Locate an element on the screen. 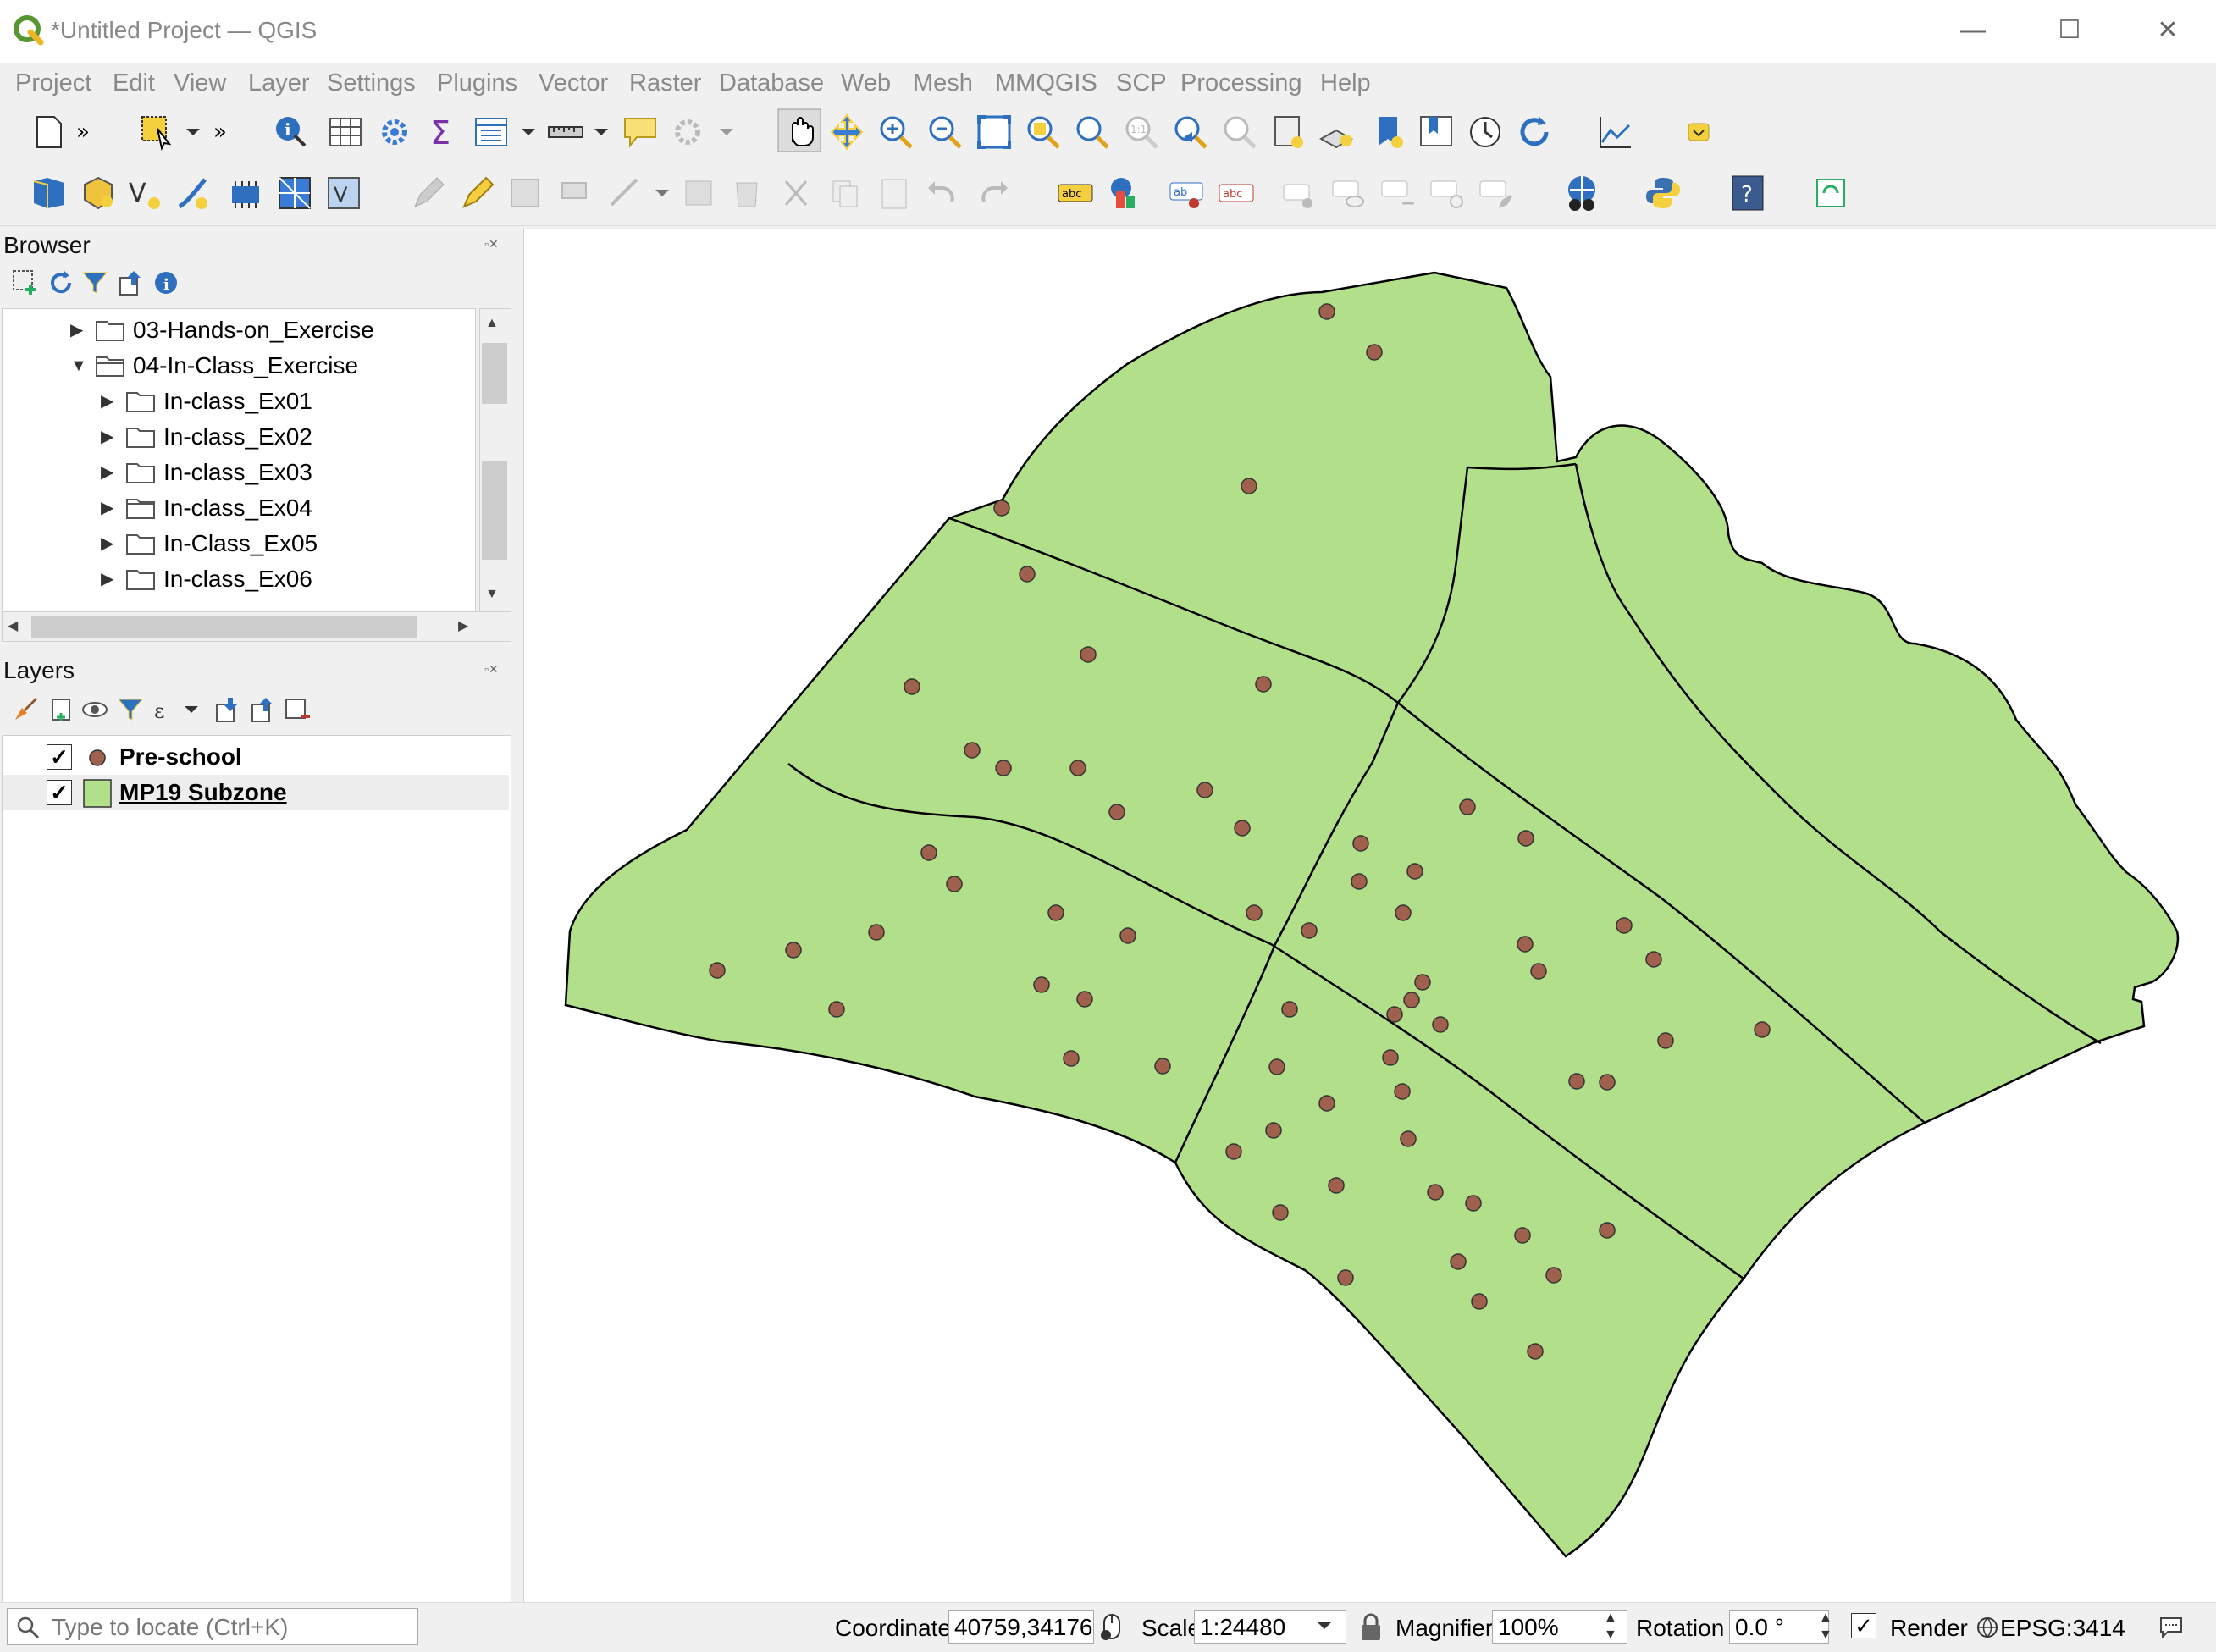 The height and width of the screenshot is (1652, 2216). menu-mmqgis: MMQGIS is located at coordinates (1046, 83).